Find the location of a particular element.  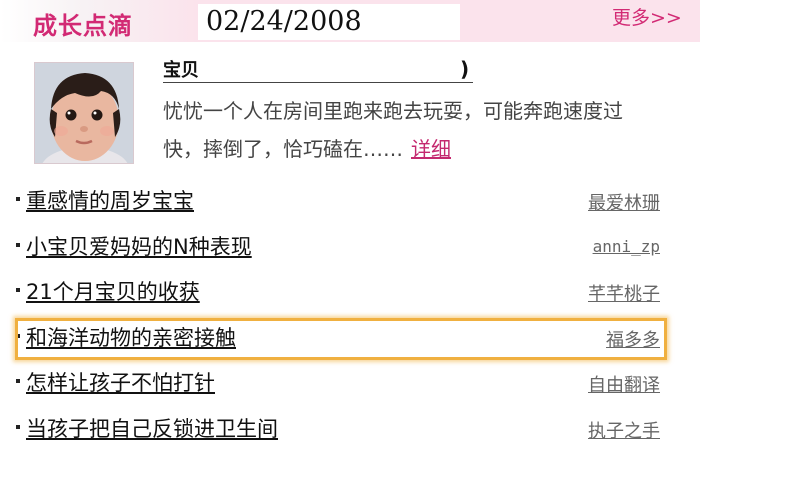

baby-photo is located at coordinates (84, 113).